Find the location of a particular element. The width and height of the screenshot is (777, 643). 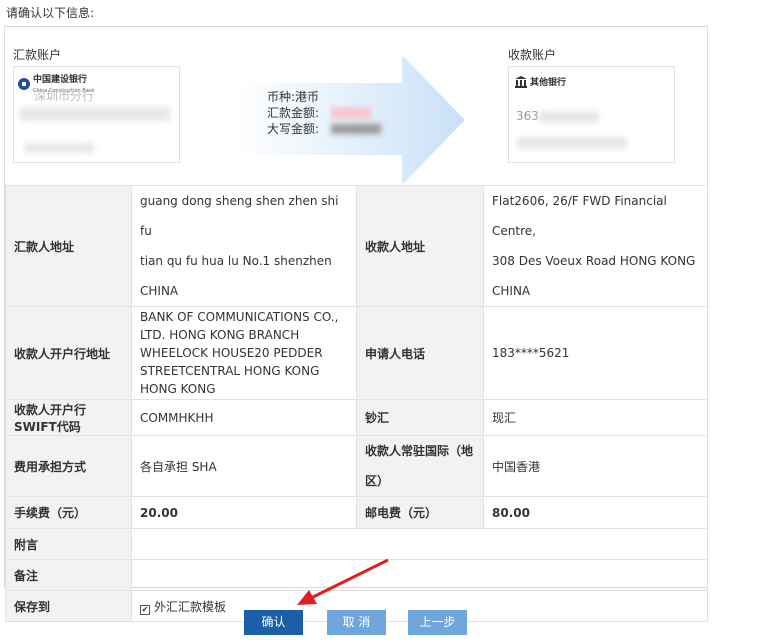

table-row: 收款人开户行SWIFT代码 COMMHKHH 钞汇 现汇 is located at coordinates (356, 417).